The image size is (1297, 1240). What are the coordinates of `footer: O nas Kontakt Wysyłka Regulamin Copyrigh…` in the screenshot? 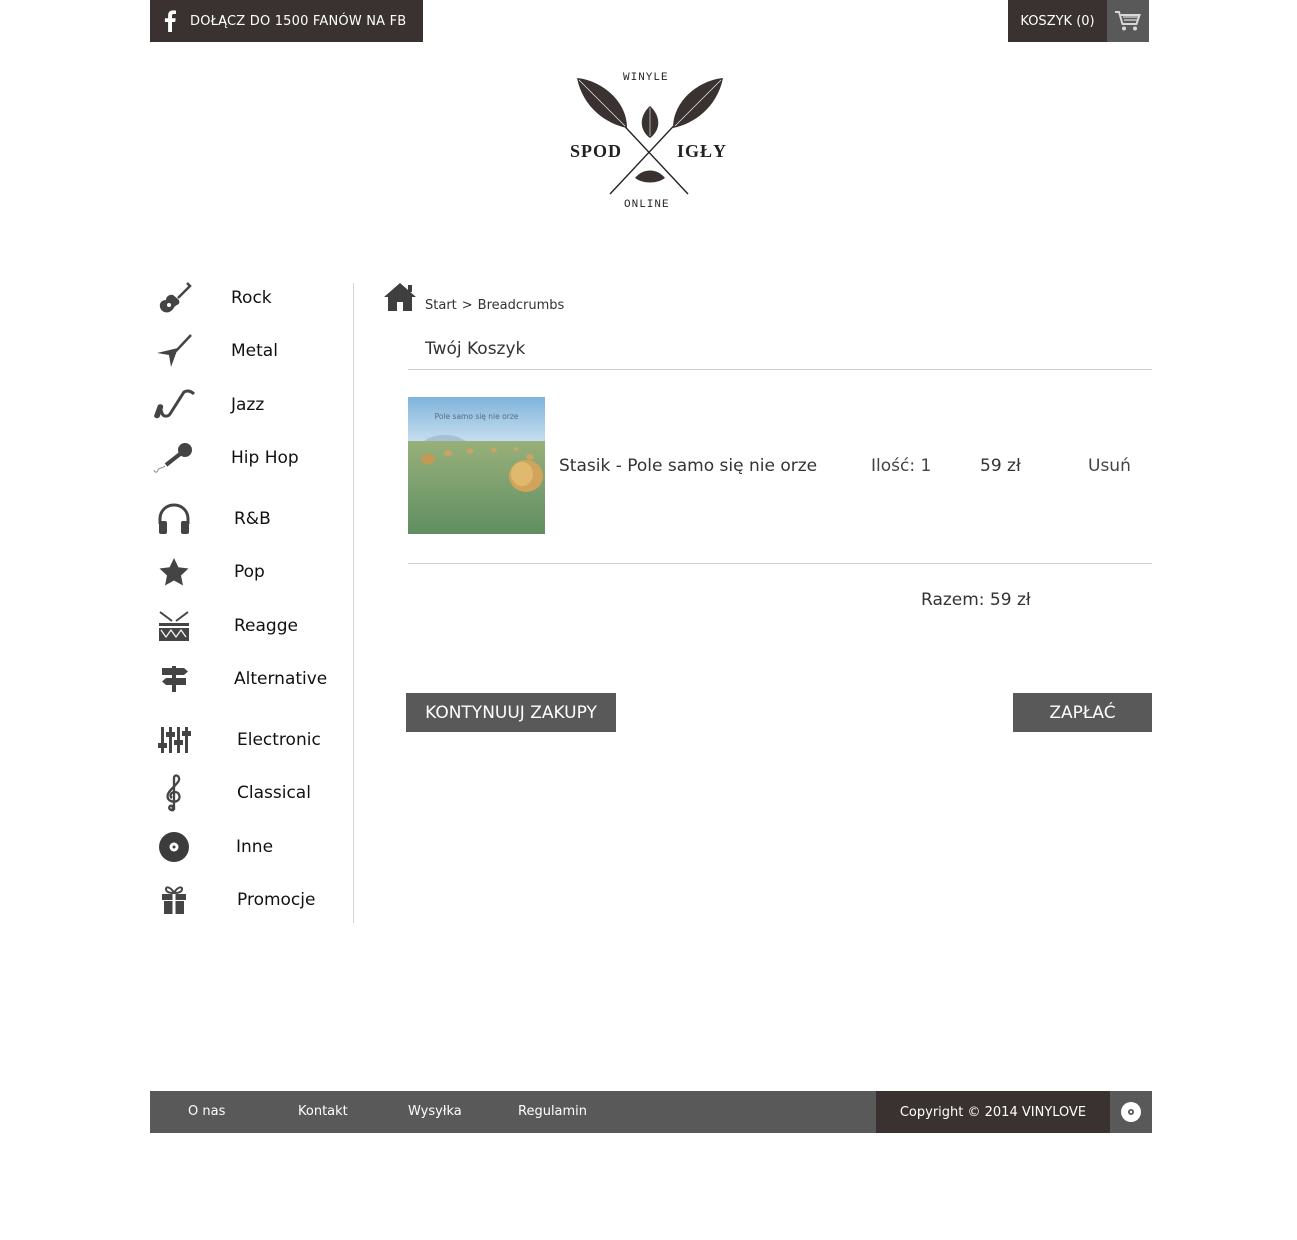 It's located at (651, 1112).